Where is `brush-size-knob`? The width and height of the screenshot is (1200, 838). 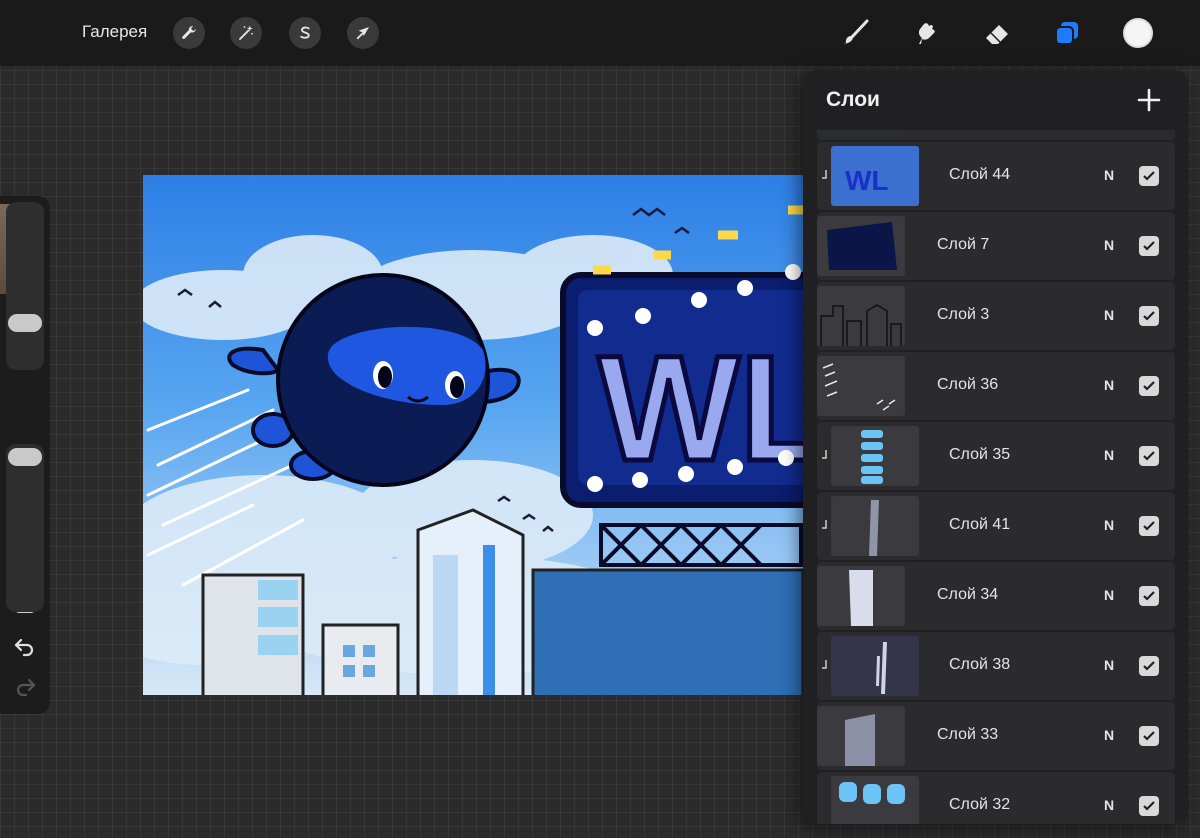
brush-size-knob is located at coordinates (25, 323).